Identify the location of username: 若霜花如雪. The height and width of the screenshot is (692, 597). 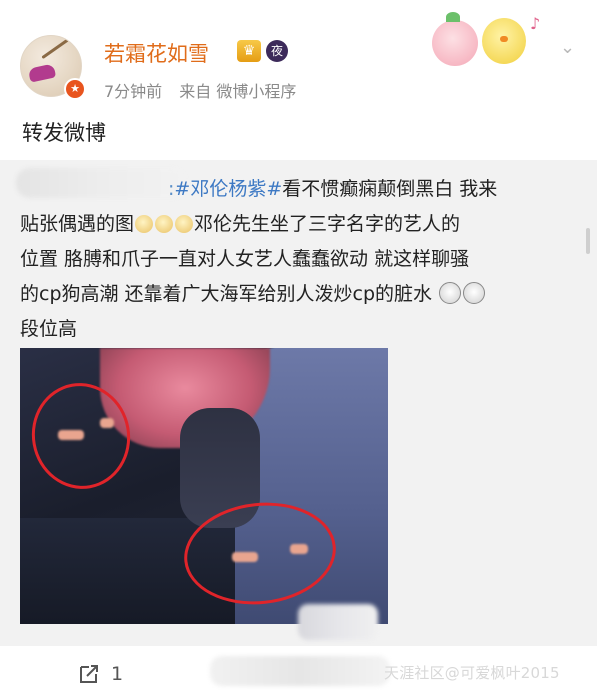
(156, 53).